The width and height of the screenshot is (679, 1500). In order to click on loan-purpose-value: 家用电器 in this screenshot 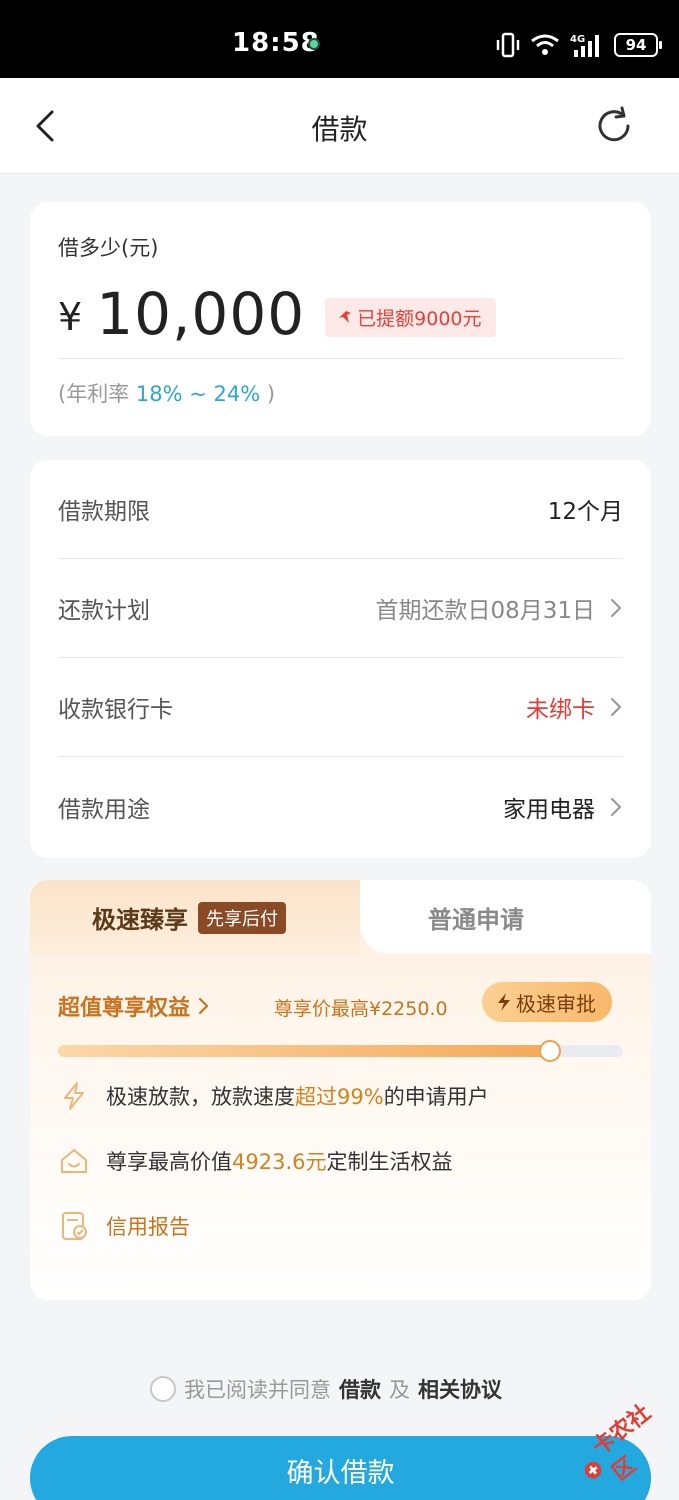, I will do `click(549, 809)`.